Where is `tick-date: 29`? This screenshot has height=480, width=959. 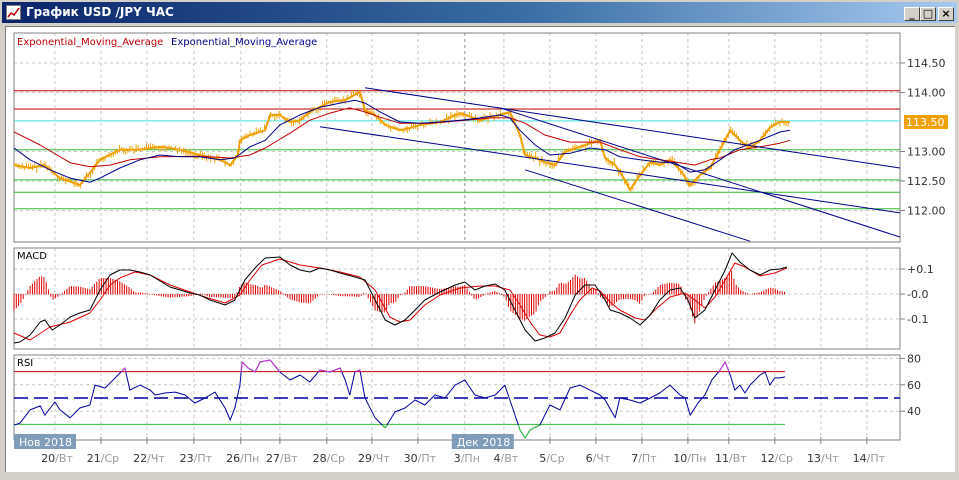
tick-date: 29 is located at coordinates (365, 458).